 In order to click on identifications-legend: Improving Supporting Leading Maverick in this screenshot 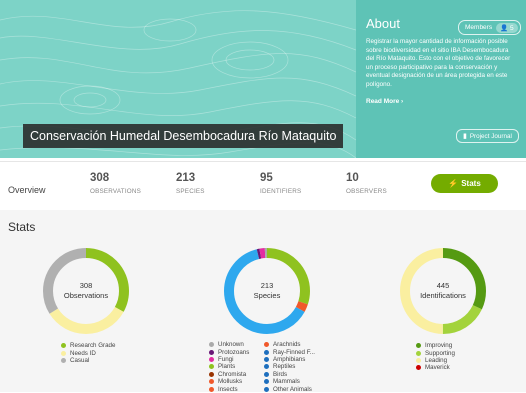, I will do `click(435, 357)`.